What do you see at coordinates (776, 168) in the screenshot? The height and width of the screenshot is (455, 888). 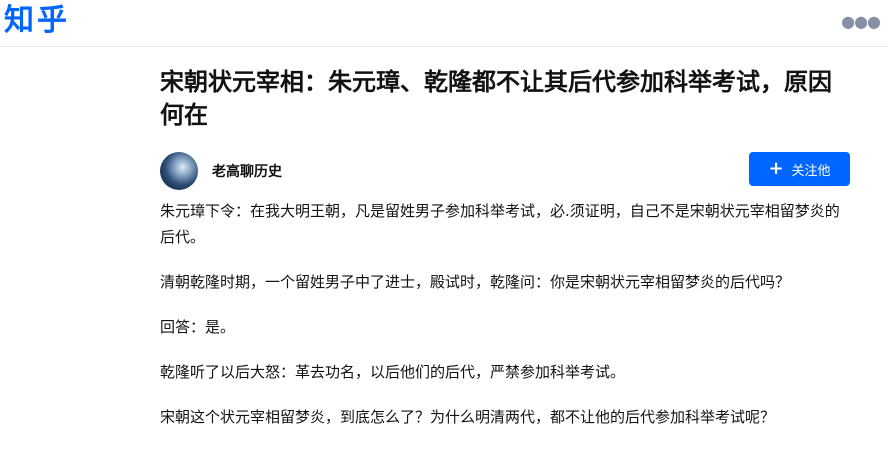 I see `plus-icon: +` at bounding box center [776, 168].